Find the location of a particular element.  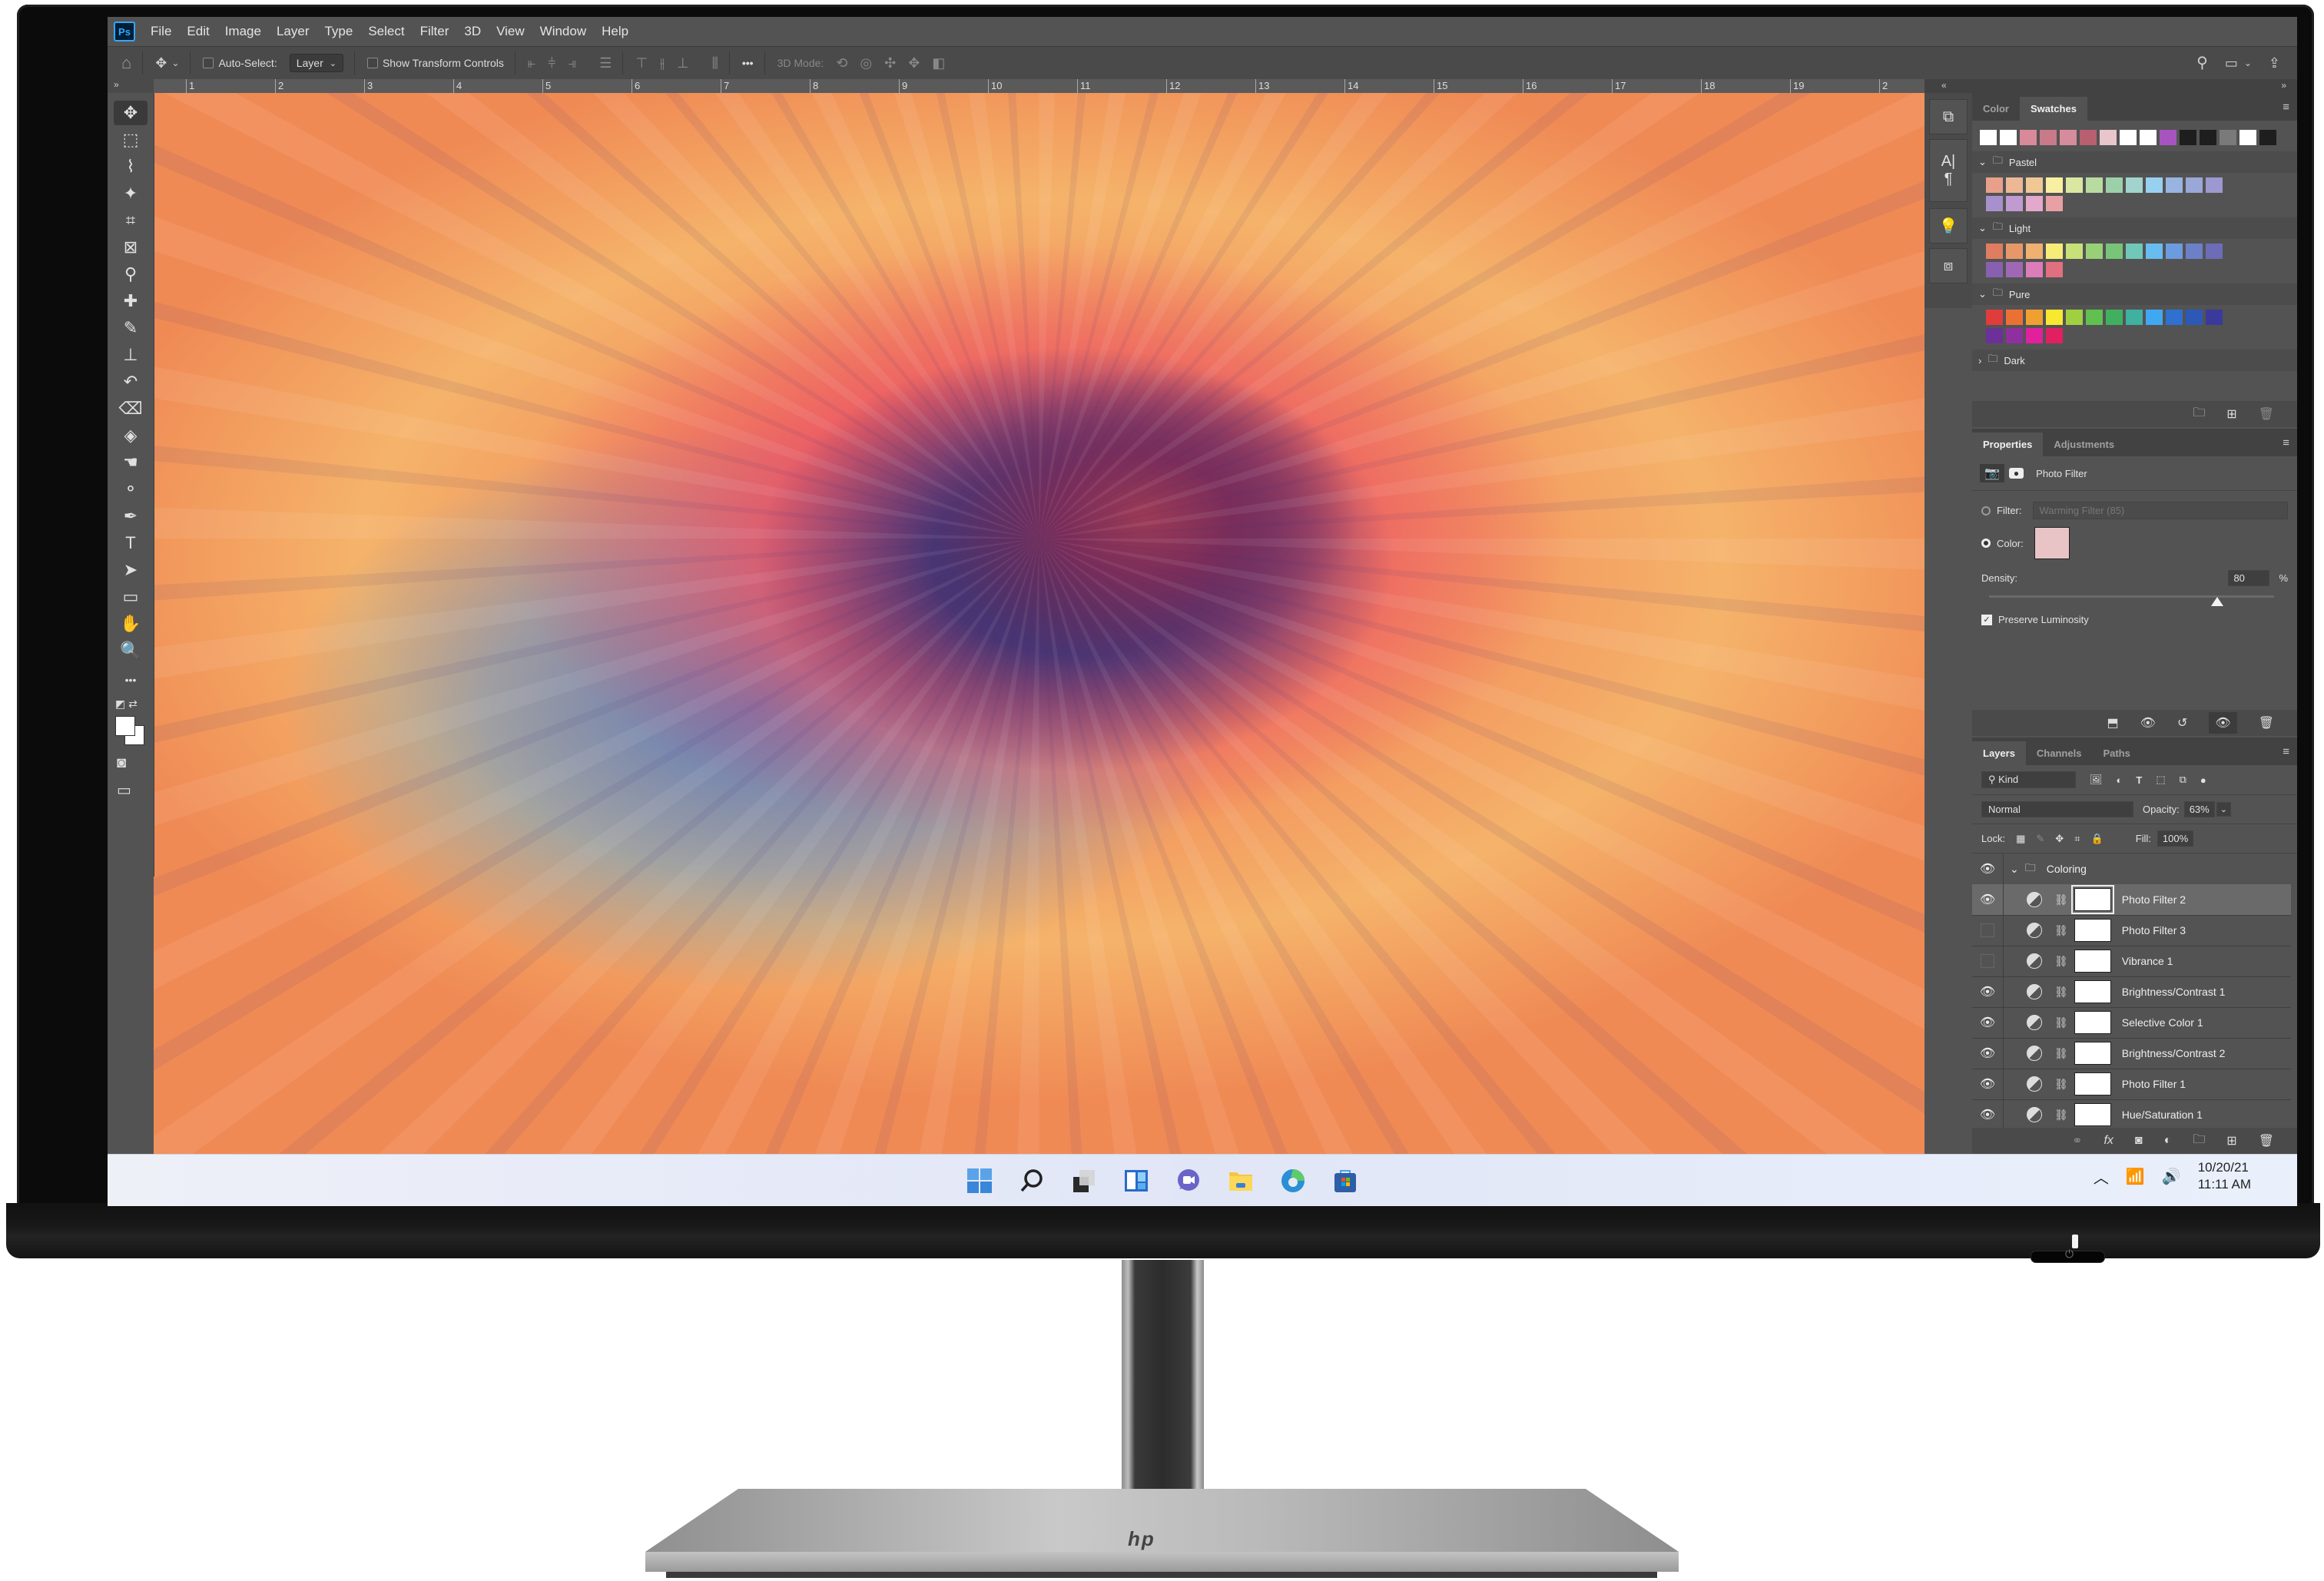

tab-adjustments: Adjustments is located at coordinates (2084, 444).